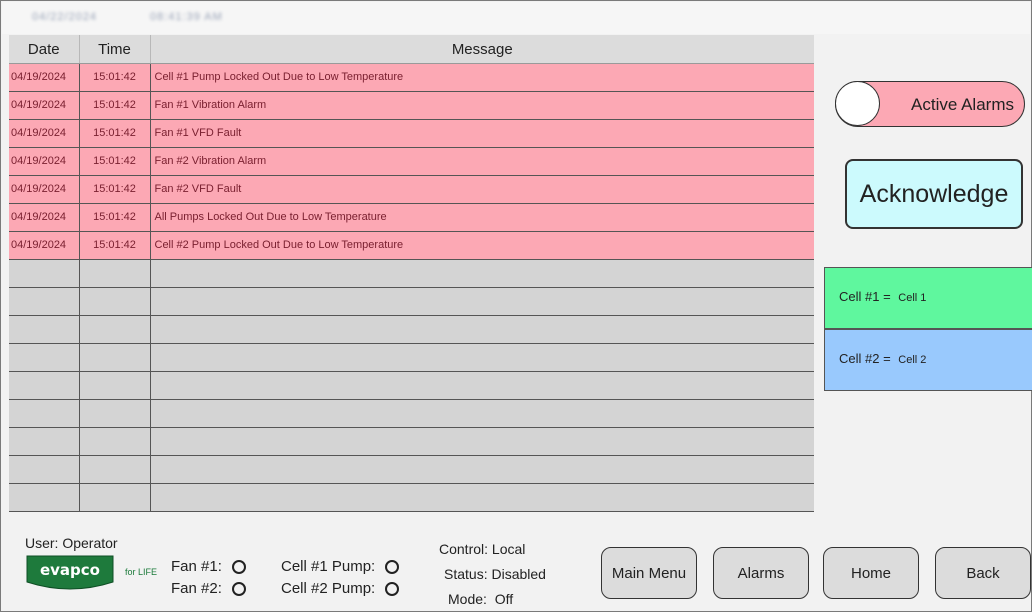  What do you see at coordinates (141, 572) in the screenshot?
I see `logo-tagline: for LIFE` at bounding box center [141, 572].